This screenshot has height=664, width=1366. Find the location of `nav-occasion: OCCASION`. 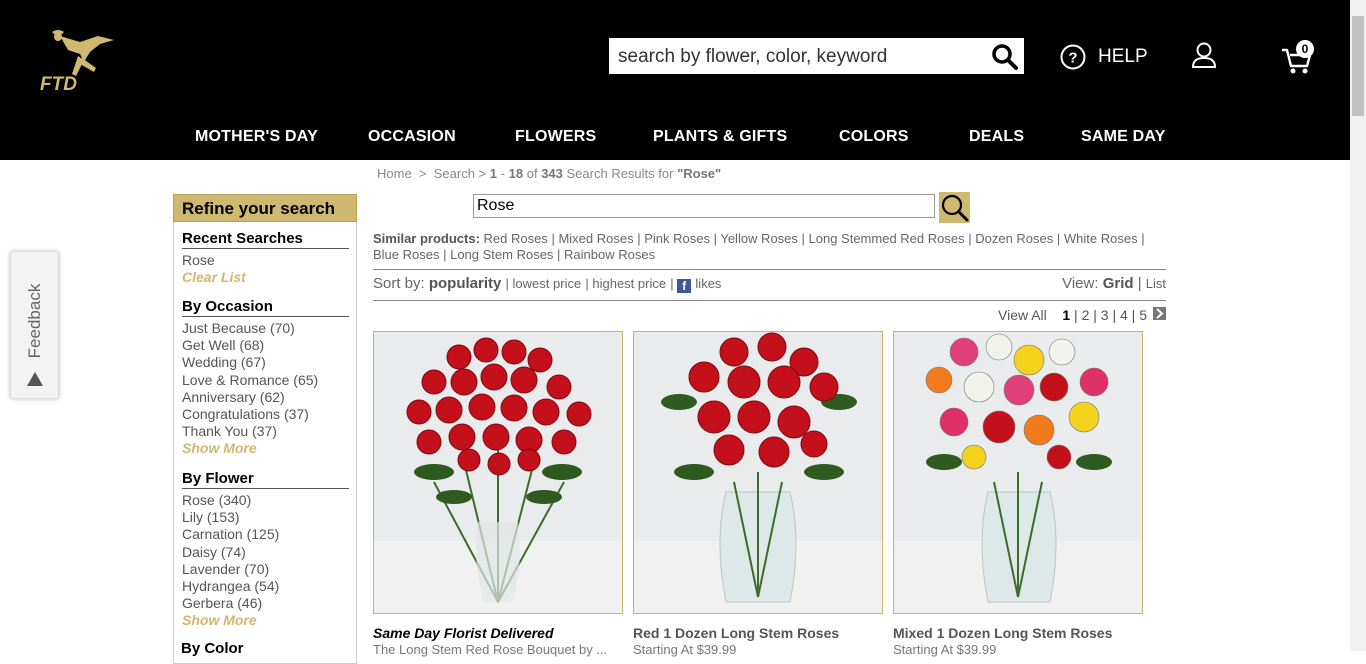

nav-occasion: OCCASION is located at coordinates (412, 137).